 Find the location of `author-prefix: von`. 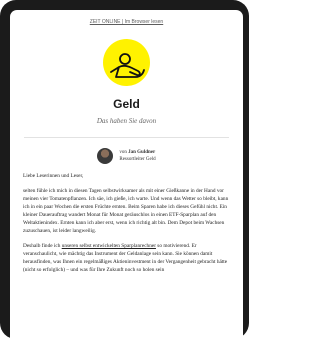

author-prefix: von is located at coordinates (123, 152).